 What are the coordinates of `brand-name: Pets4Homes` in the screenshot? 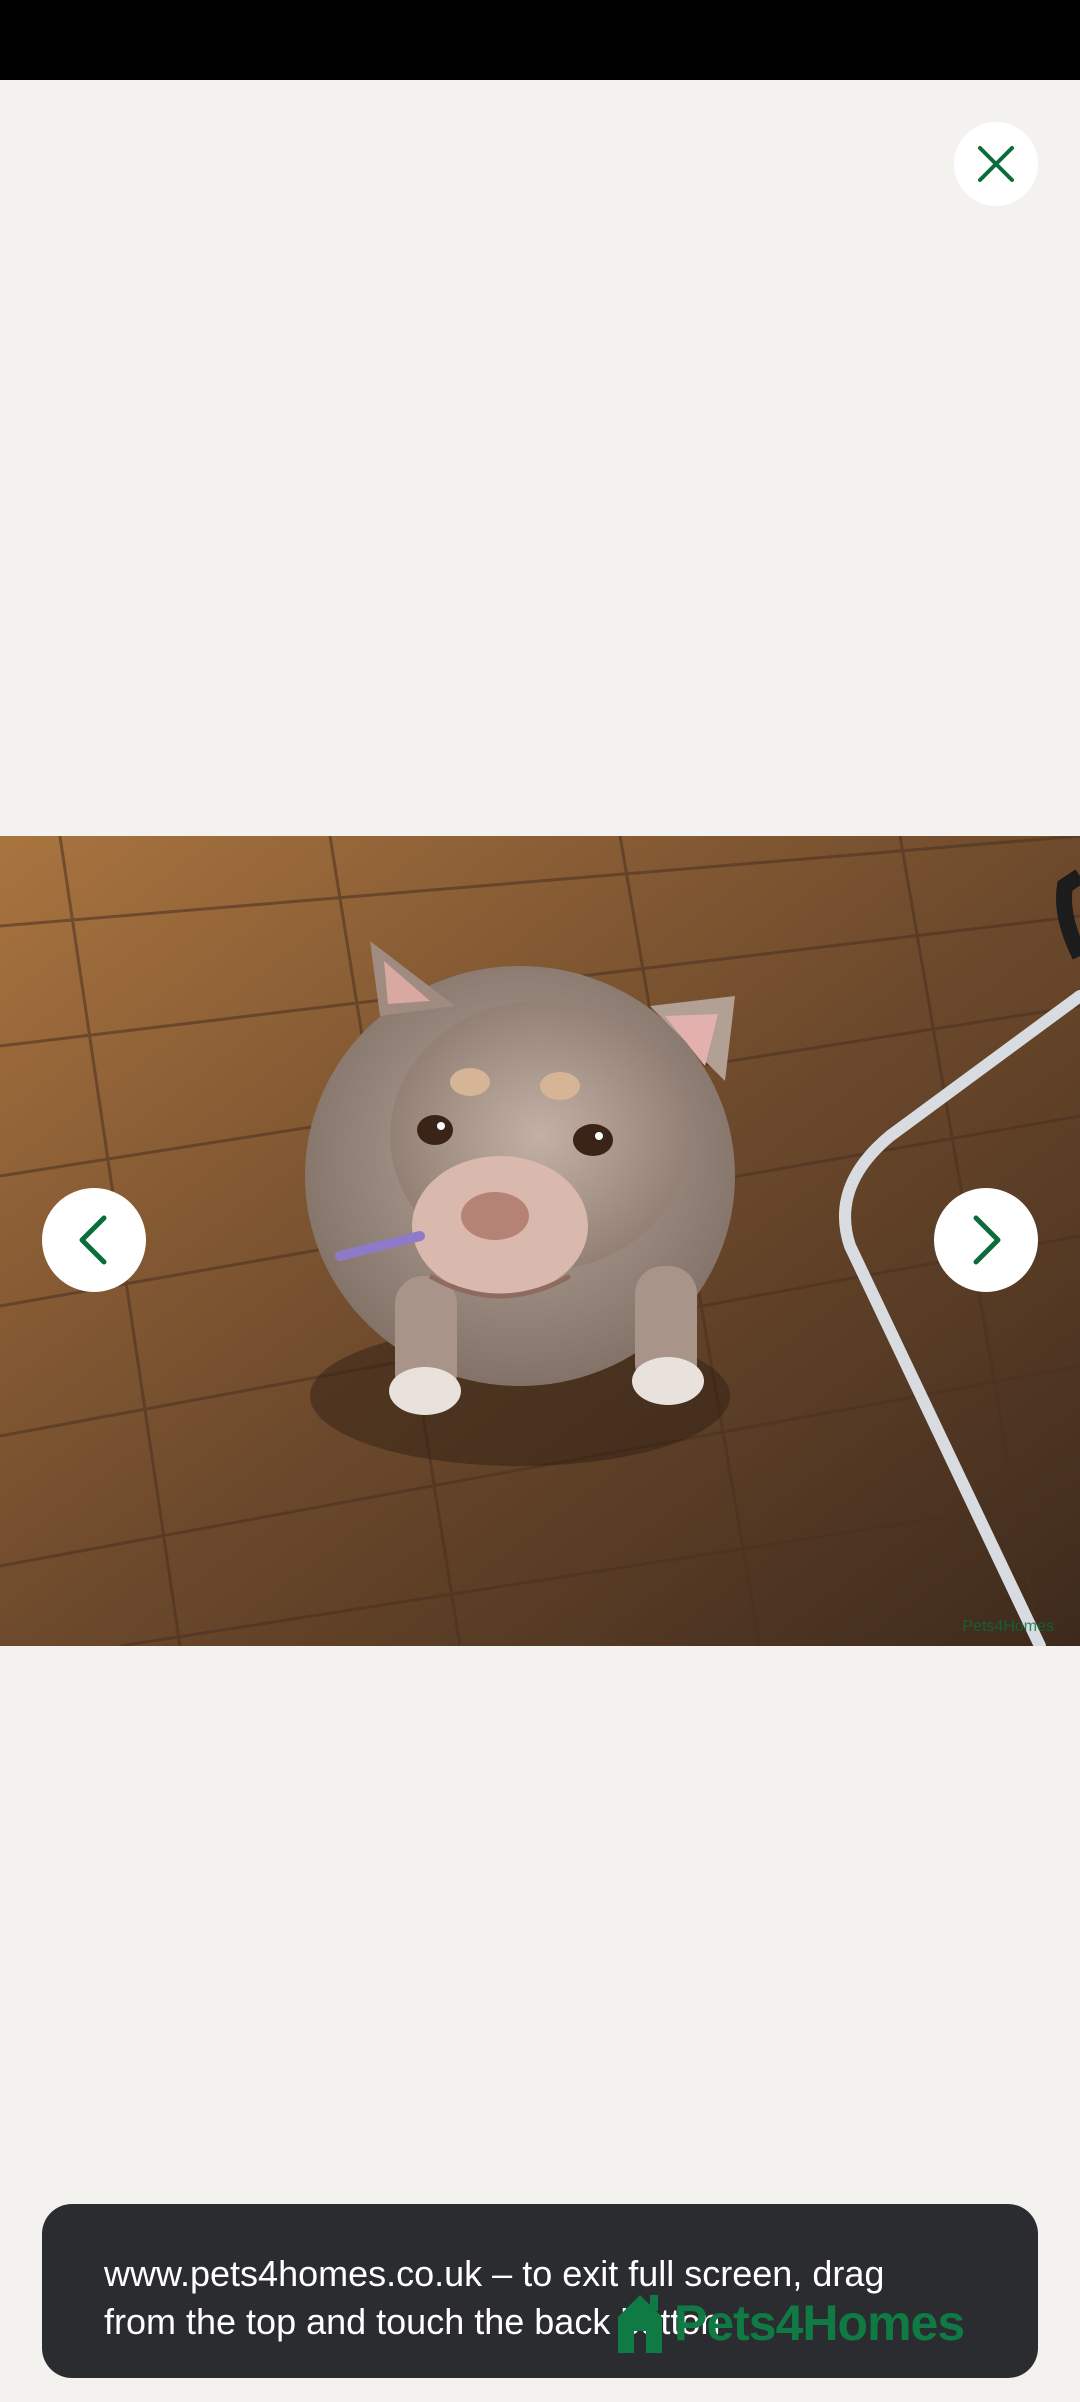 It's located at (819, 2323).